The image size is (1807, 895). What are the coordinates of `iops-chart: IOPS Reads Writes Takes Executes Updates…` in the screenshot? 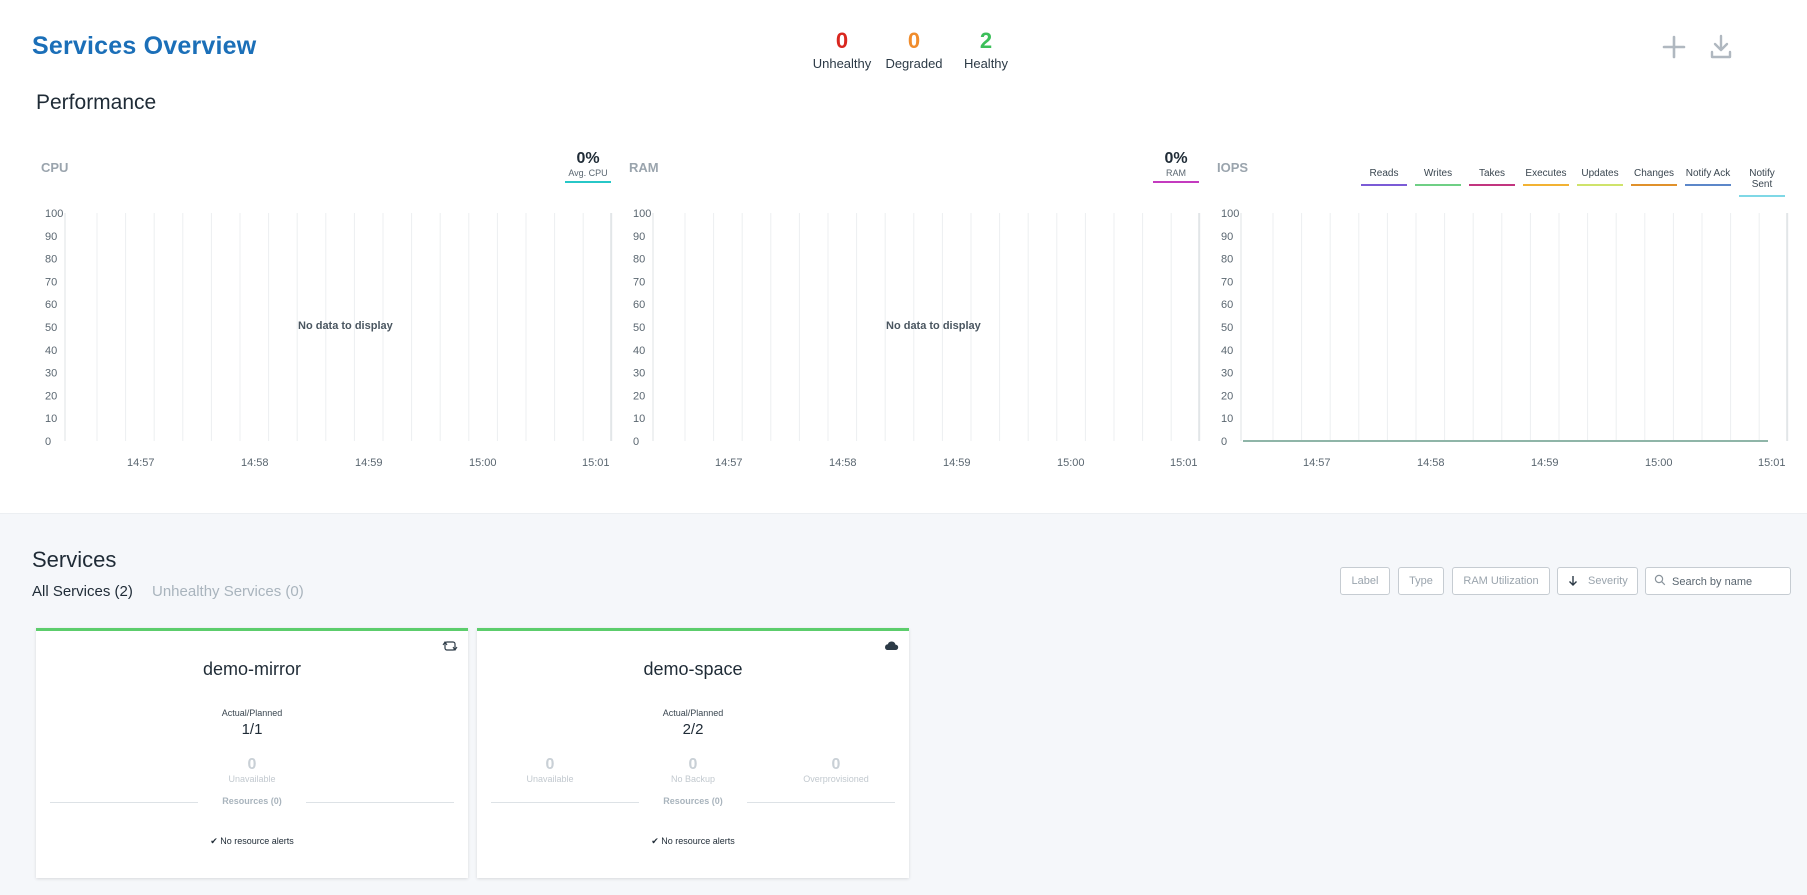 It's located at (1505, 310).